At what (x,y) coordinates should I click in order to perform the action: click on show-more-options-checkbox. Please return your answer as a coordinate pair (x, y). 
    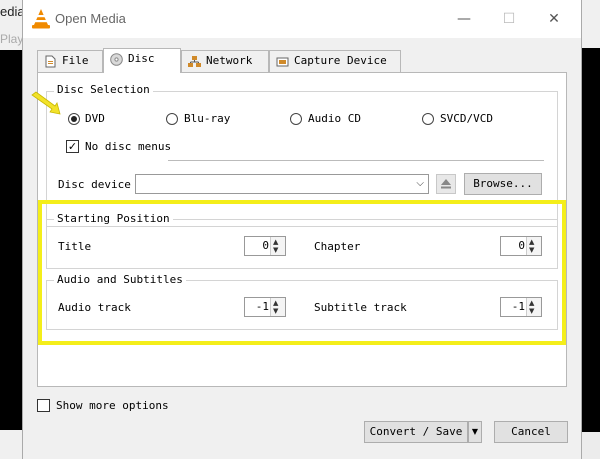
    Looking at the image, I should click on (43, 405).